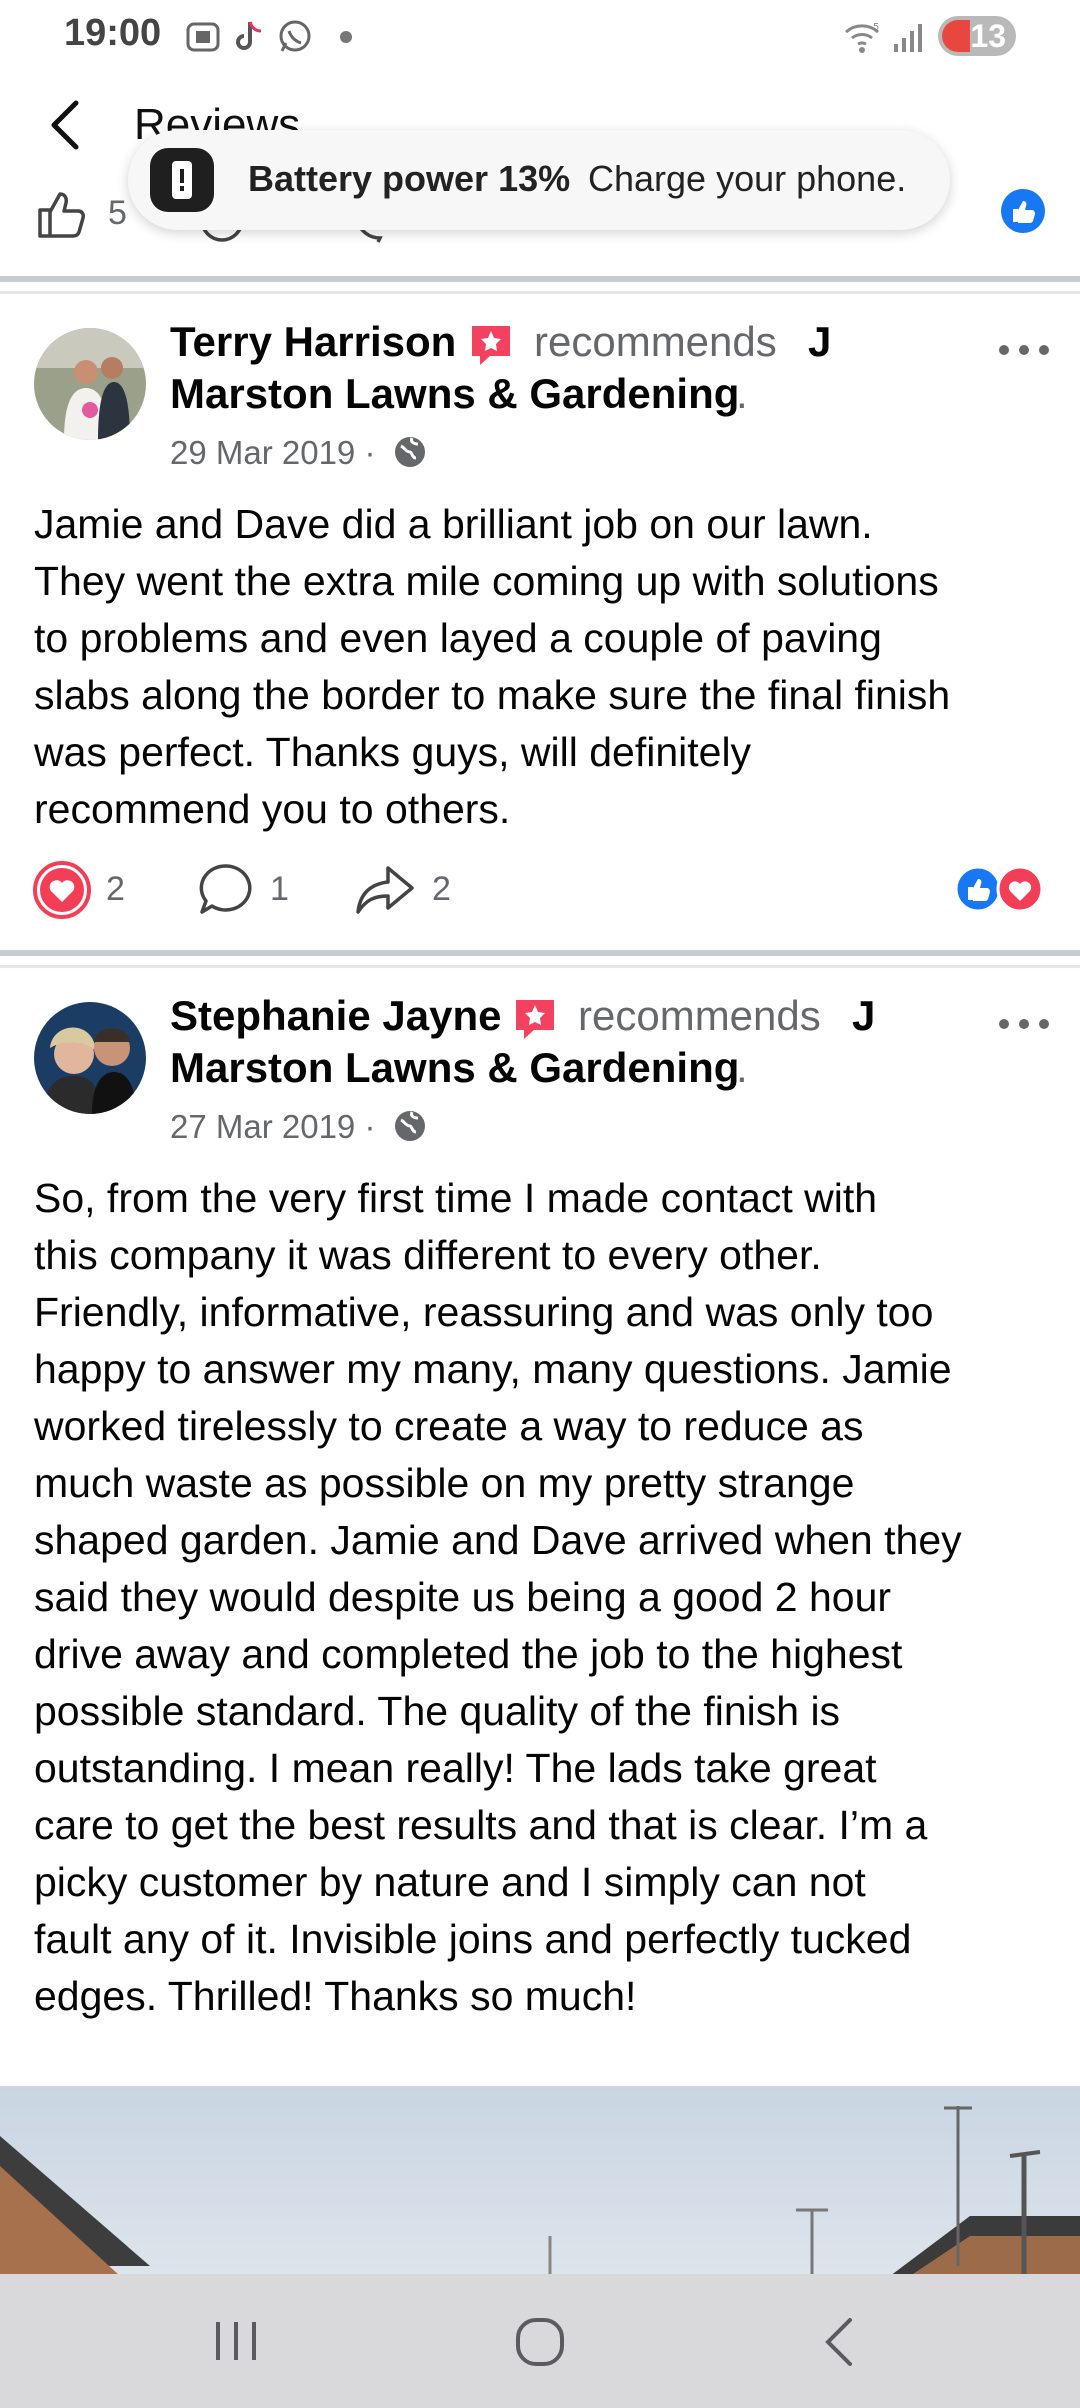 The width and height of the screenshot is (1080, 2408). I want to click on home-button, so click(540, 2342).